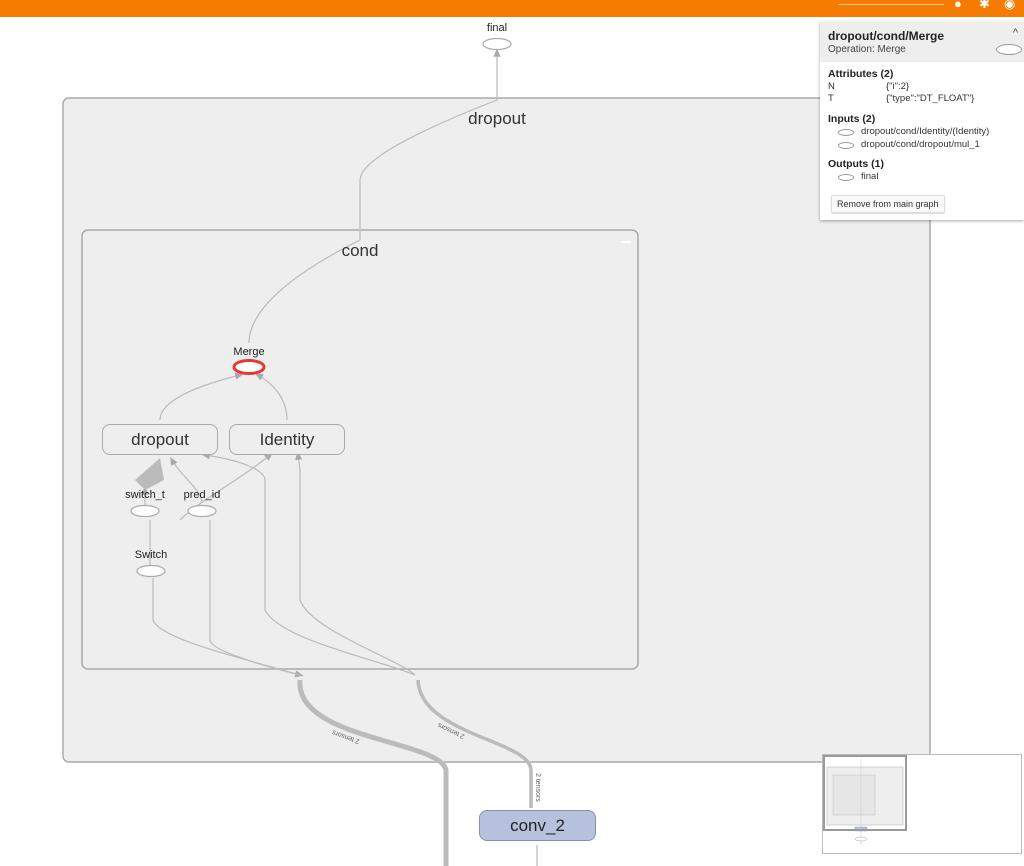  What do you see at coordinates (891, 4) in the screenshot?
I see `search-input` at bounding box center [891, 4].